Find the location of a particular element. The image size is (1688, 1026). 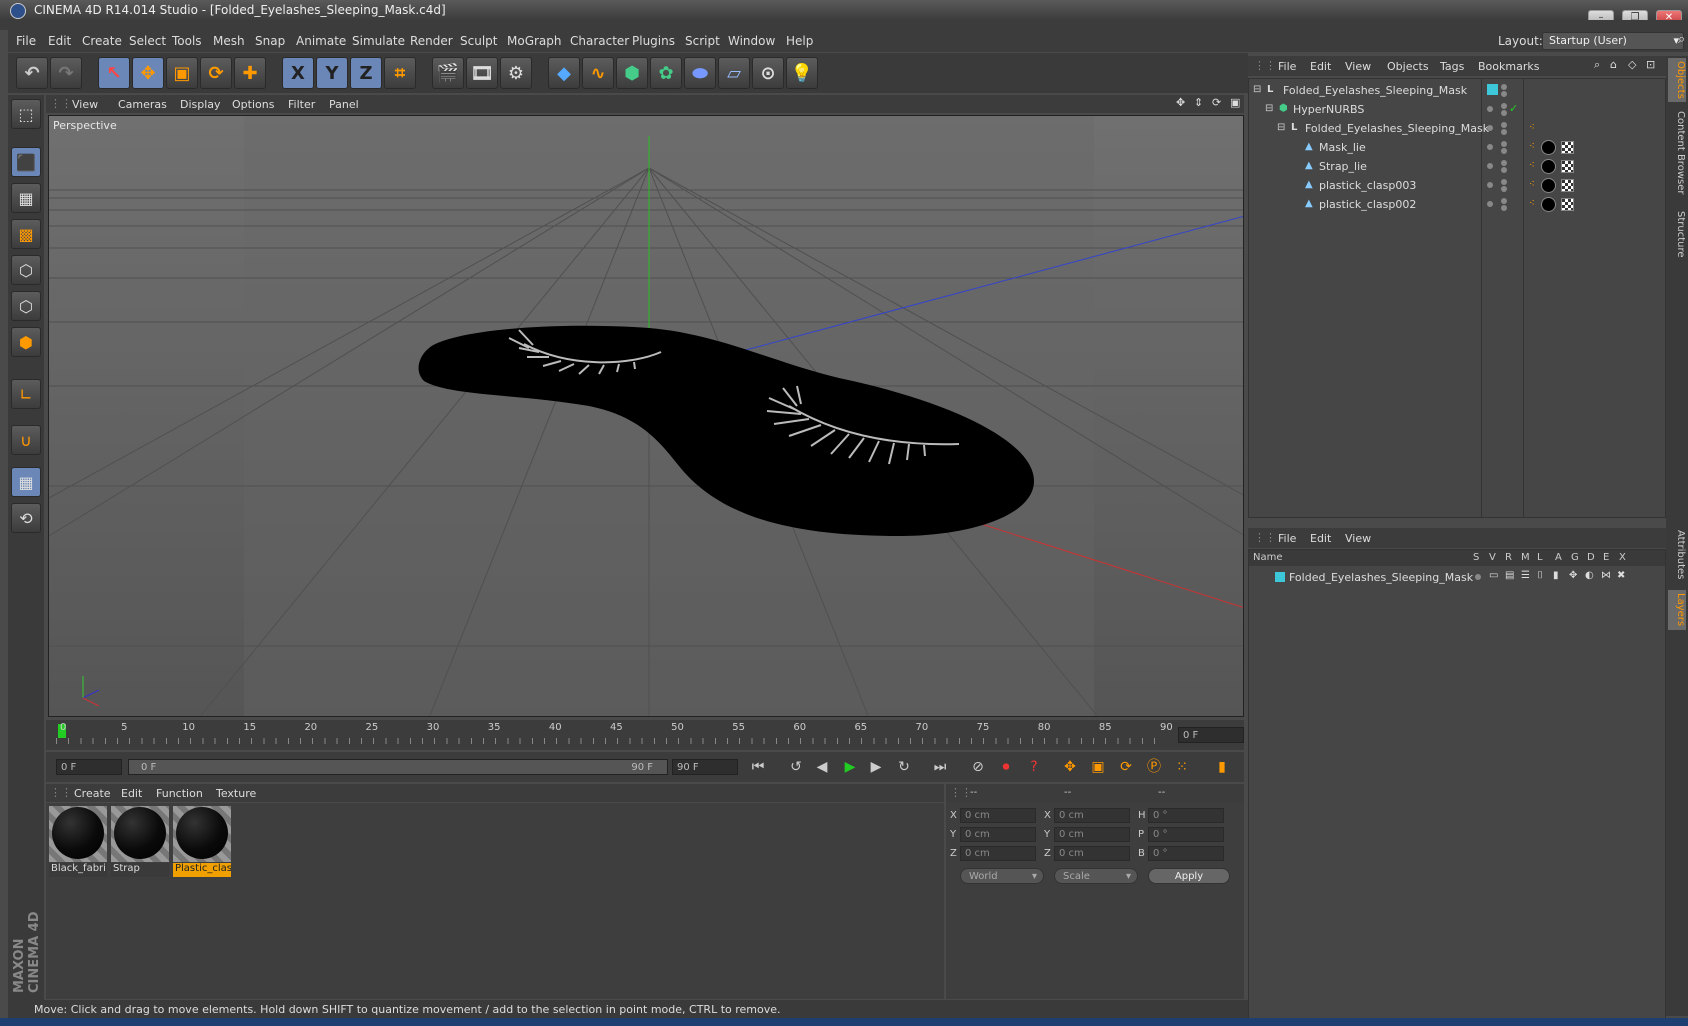

previous-frame-icon: ◀ is located at coordinates (822, 767).